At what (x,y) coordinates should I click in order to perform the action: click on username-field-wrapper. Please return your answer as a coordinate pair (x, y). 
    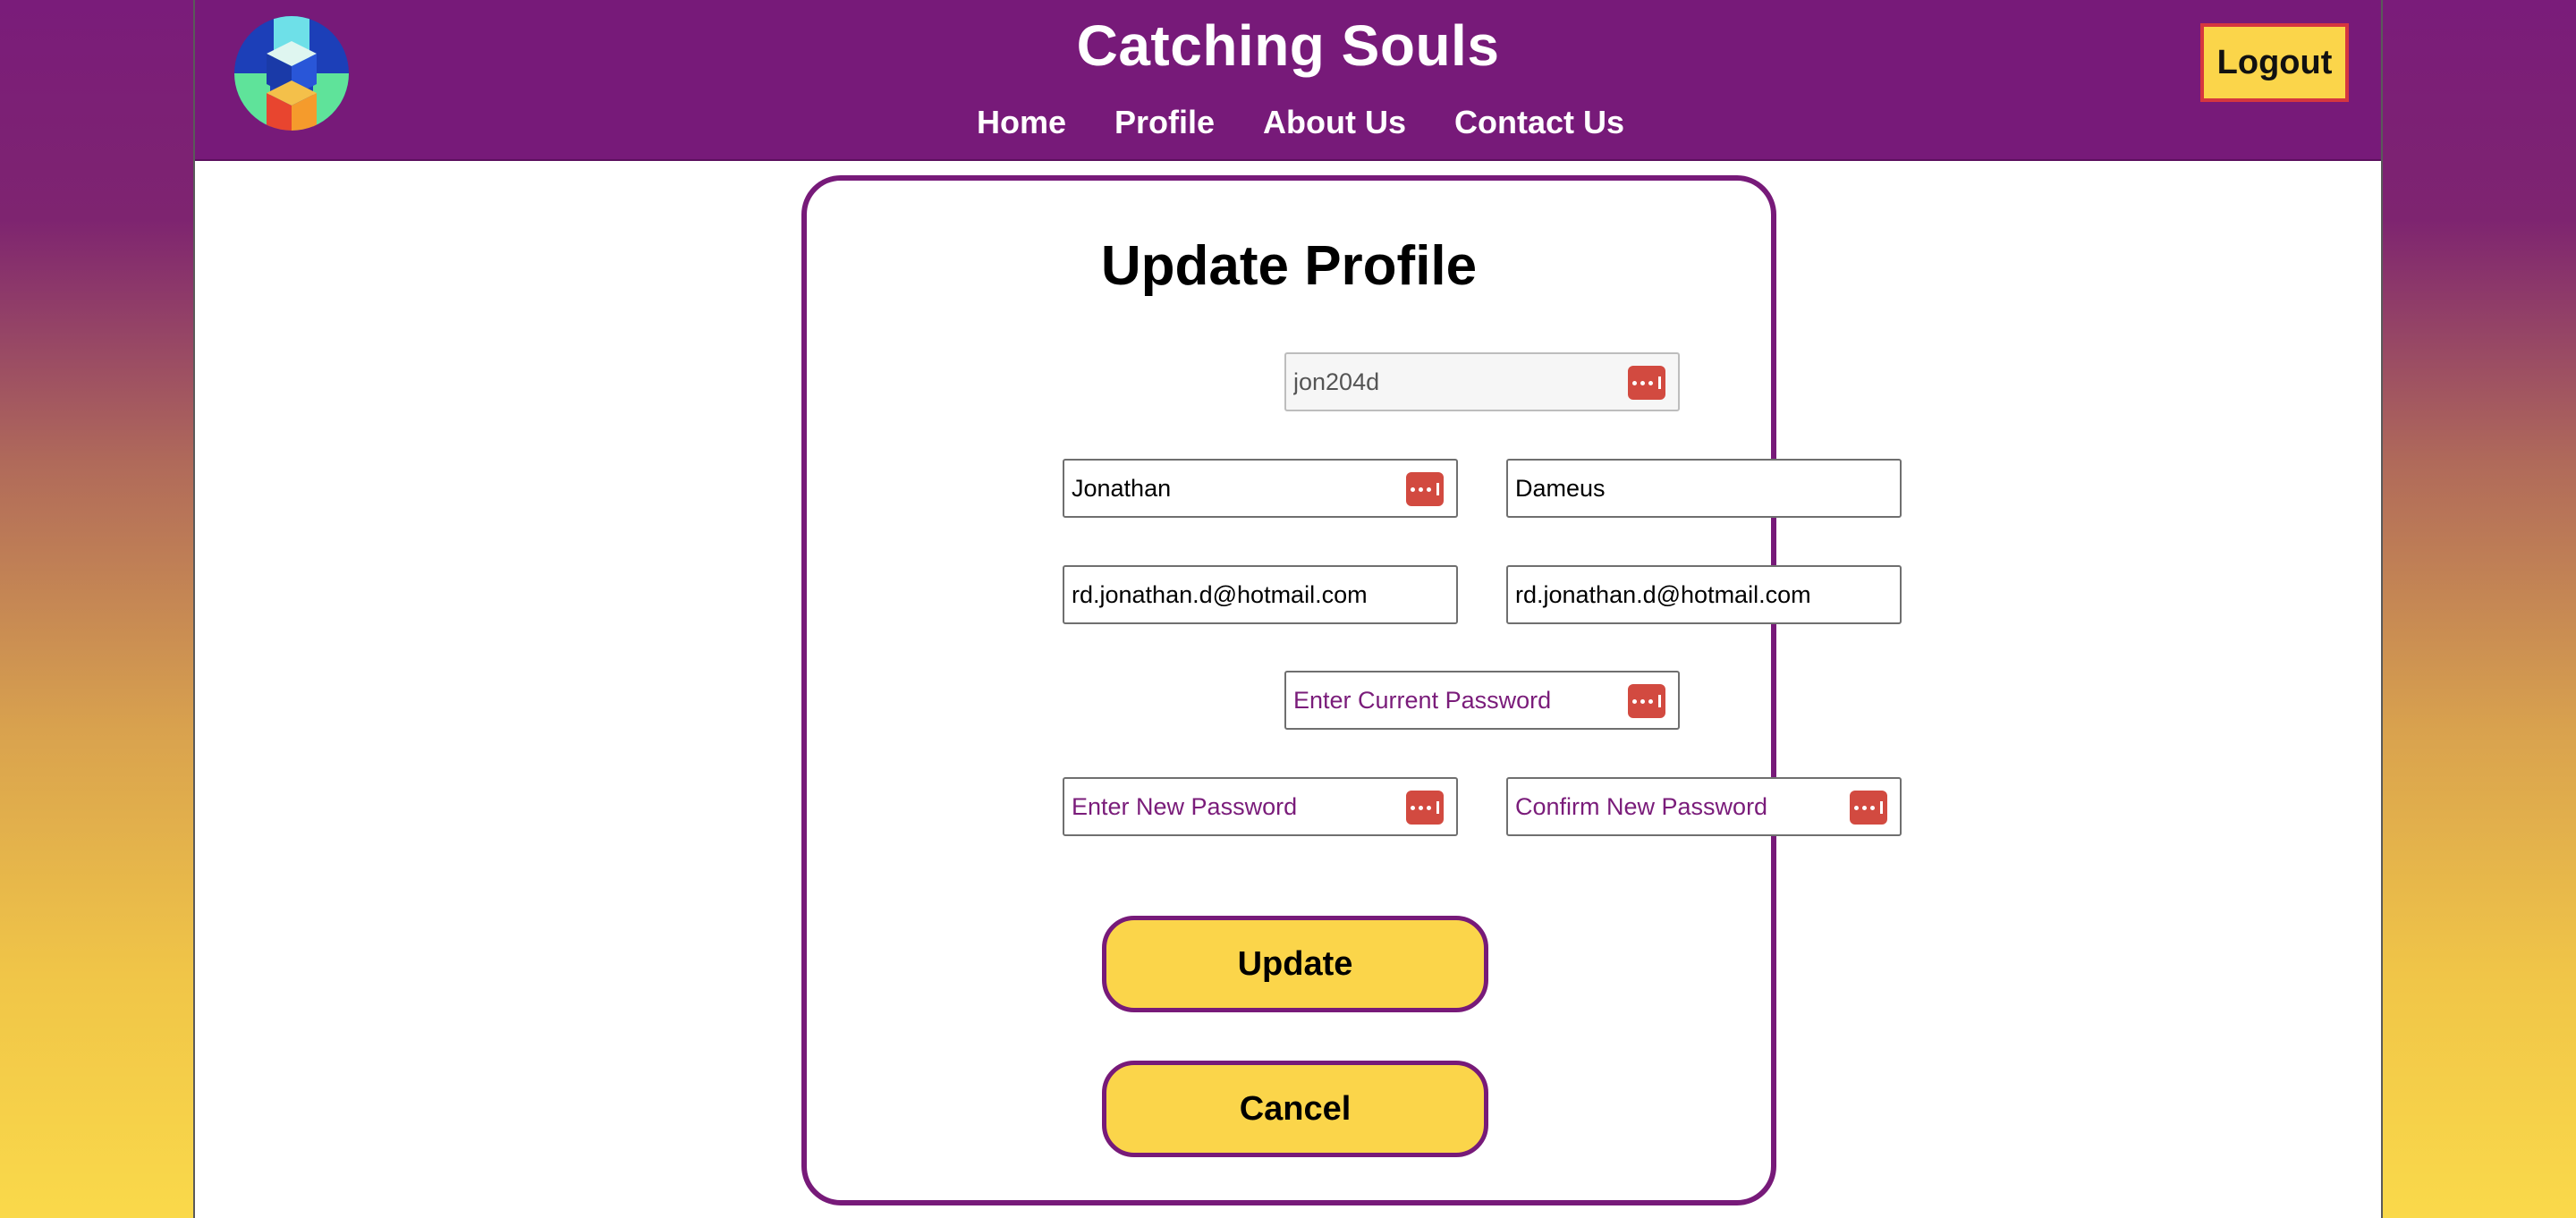
    Looking at the image, I should click on (1482, 381).